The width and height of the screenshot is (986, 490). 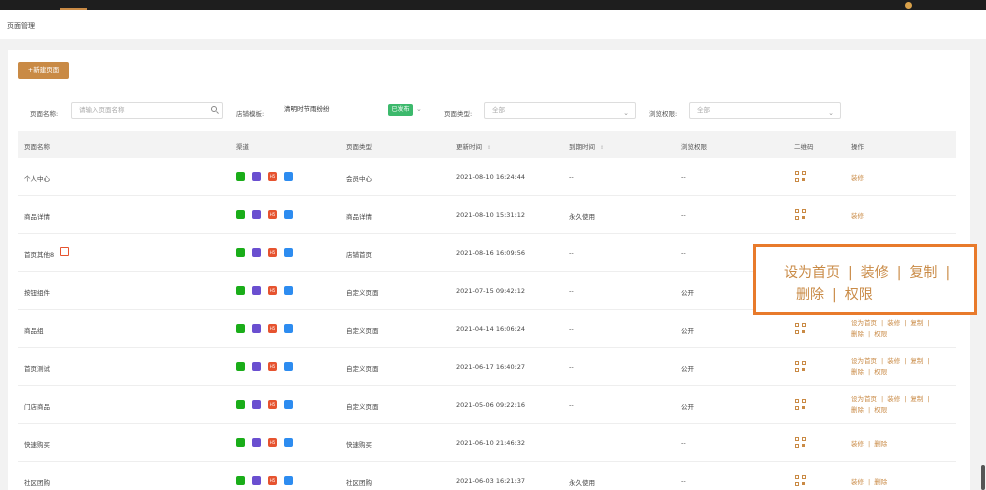 What do you see at coordinates (491, 405) in the screenshot?
I see `updated-time-cell: 2021-05-06 09:22:16` at bounding box center [491, 405].